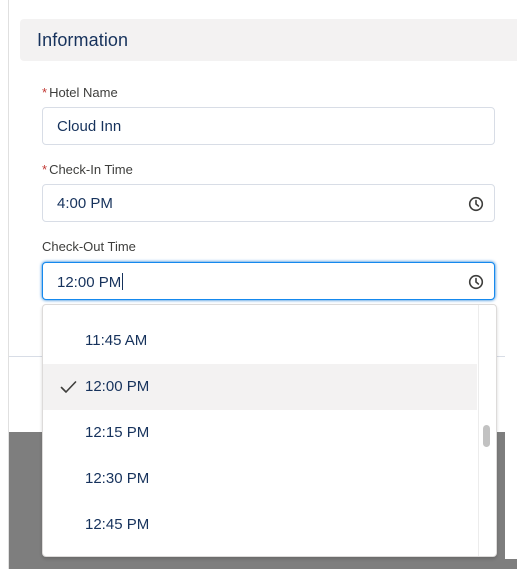 The width and height of the screenshot is (517, 569). I want to click on check-out-time-input: 12:00 PM, so click(268, 281).